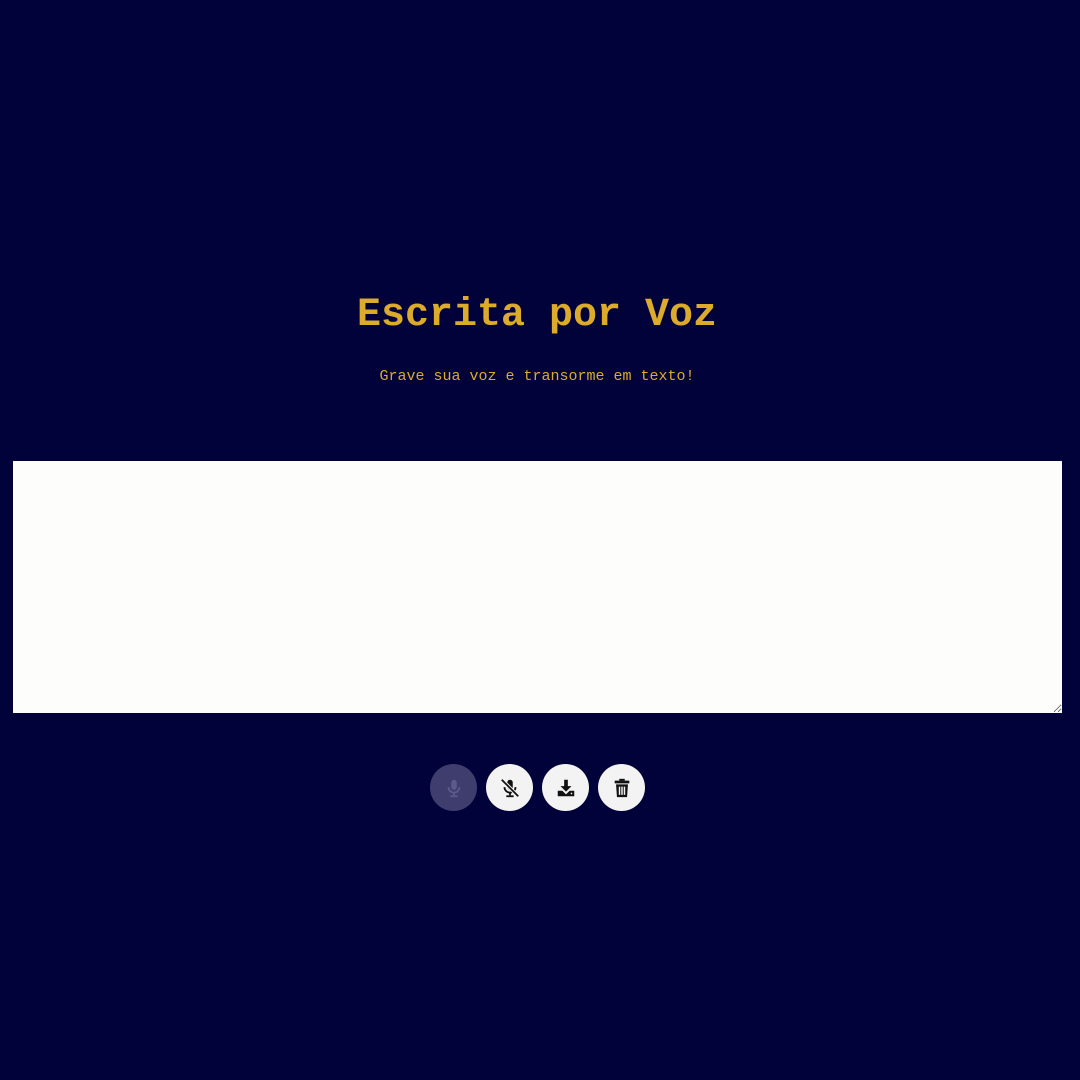 Image resolution: width=1080 pixels, height=1080 pixels. I want to click on download-button, so click(565, 787).